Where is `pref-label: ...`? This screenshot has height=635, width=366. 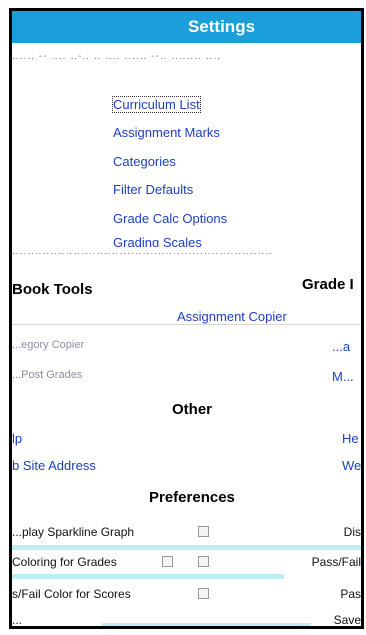 pref-label: ... is located at coordinates (17, 620).